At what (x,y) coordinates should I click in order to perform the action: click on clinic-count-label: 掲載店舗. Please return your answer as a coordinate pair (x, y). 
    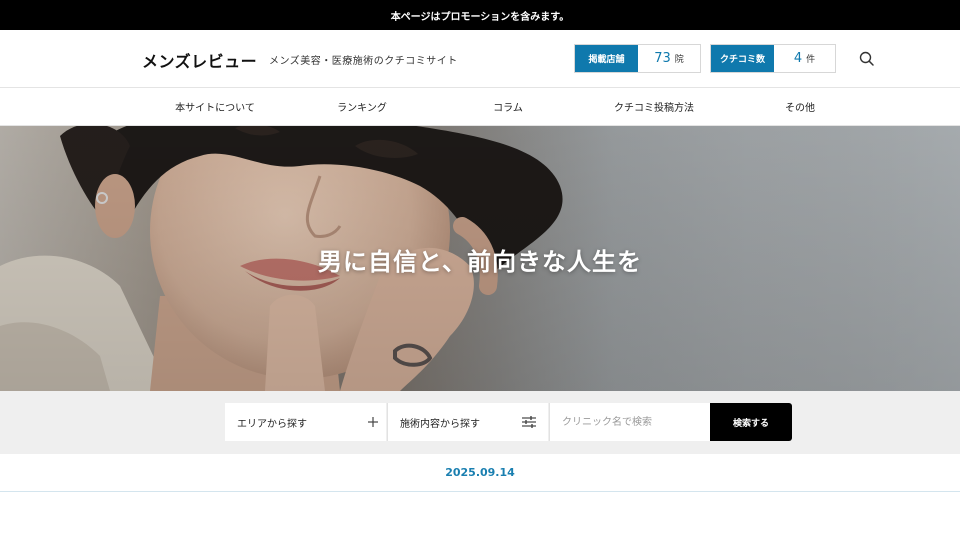
    Looking at the image, I should click on (606, 58).